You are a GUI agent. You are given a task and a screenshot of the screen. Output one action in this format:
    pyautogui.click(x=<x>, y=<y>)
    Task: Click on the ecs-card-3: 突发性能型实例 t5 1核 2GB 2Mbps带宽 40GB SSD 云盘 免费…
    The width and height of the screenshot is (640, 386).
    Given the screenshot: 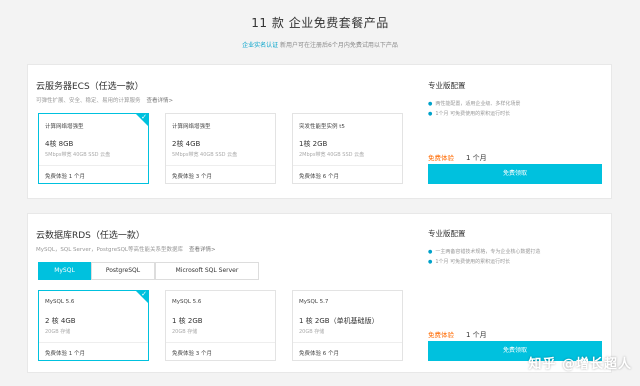 What is the action you would take?
    pyautogui.click(x=347, y=148)
    